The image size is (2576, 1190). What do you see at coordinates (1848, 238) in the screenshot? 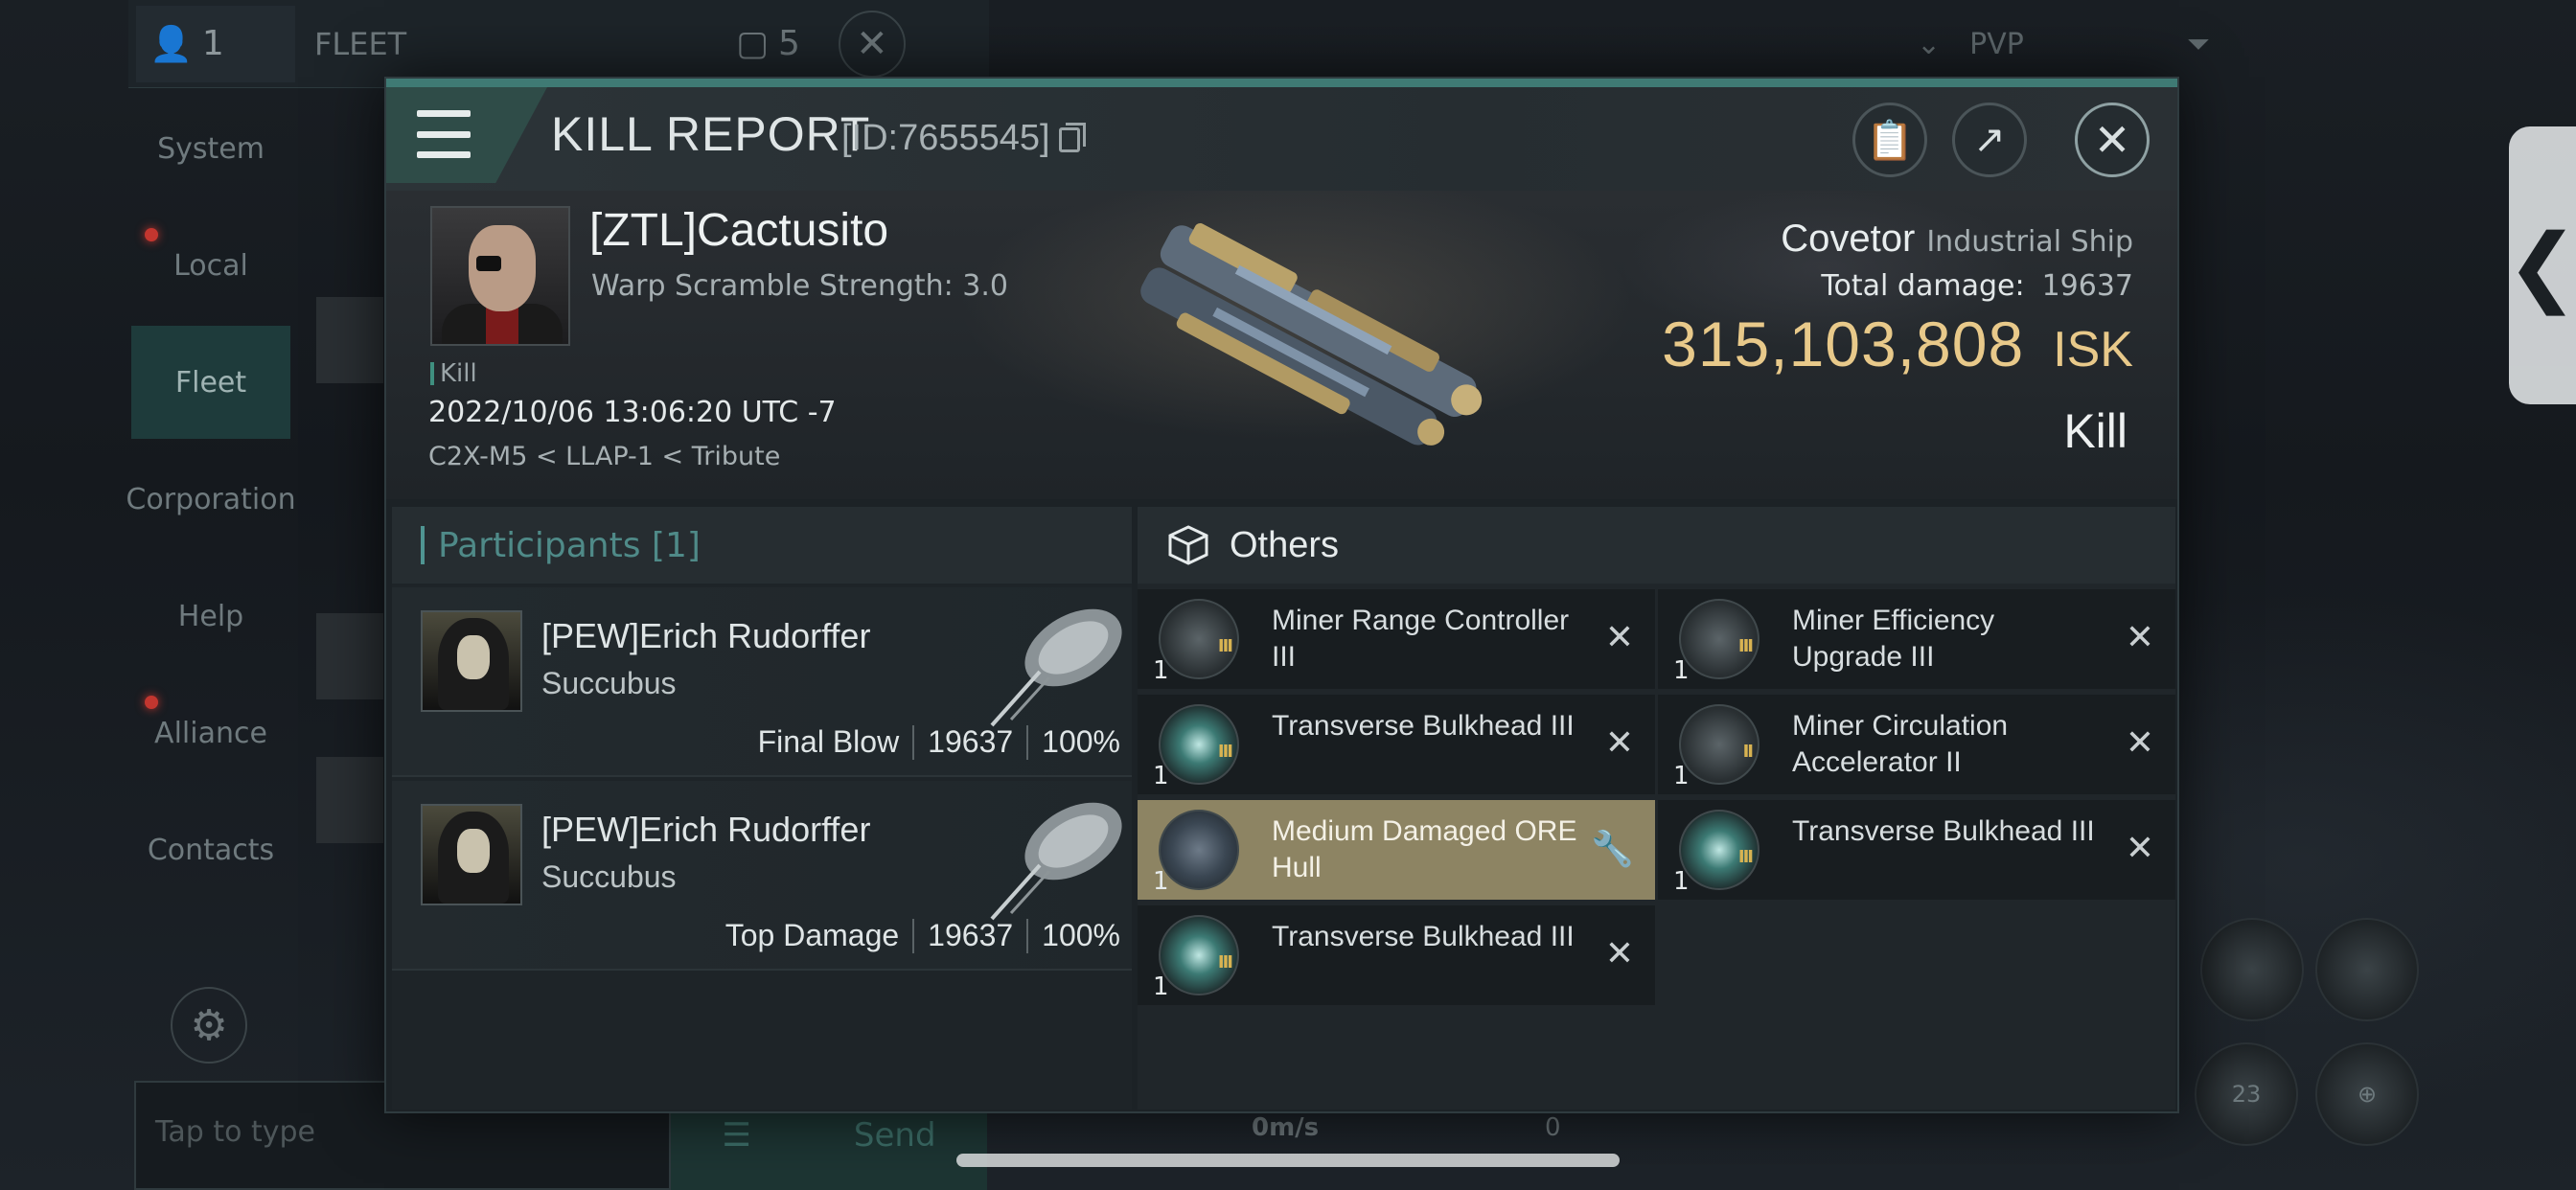
I see `ship-name: Covetor` at bounding box center [1848, 238].